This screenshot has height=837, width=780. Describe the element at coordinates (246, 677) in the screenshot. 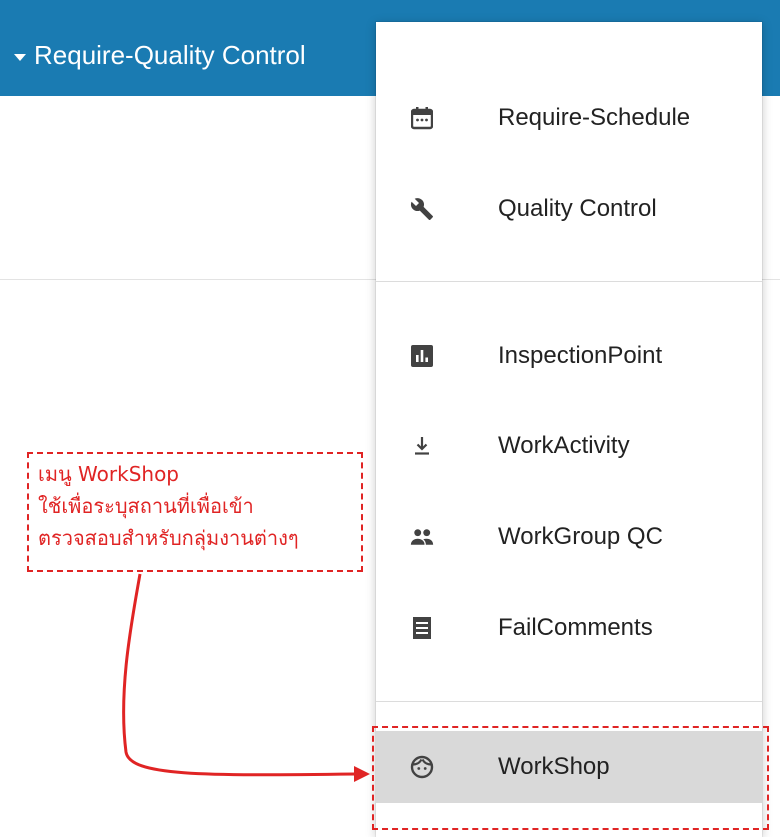

I see `annotation-arrow` at that location.